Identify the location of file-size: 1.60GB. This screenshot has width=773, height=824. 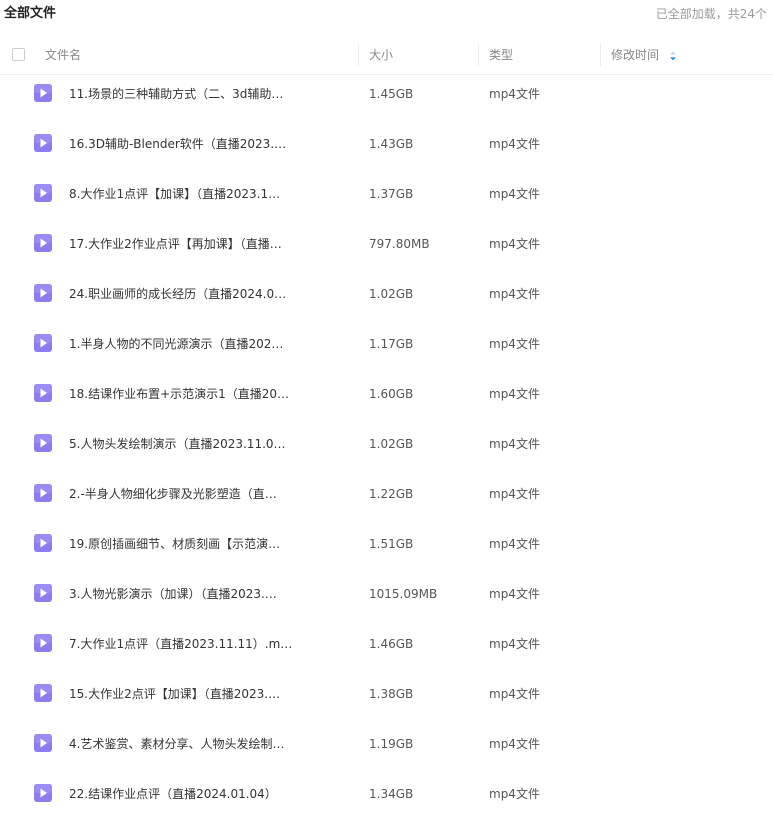
(391, 394).